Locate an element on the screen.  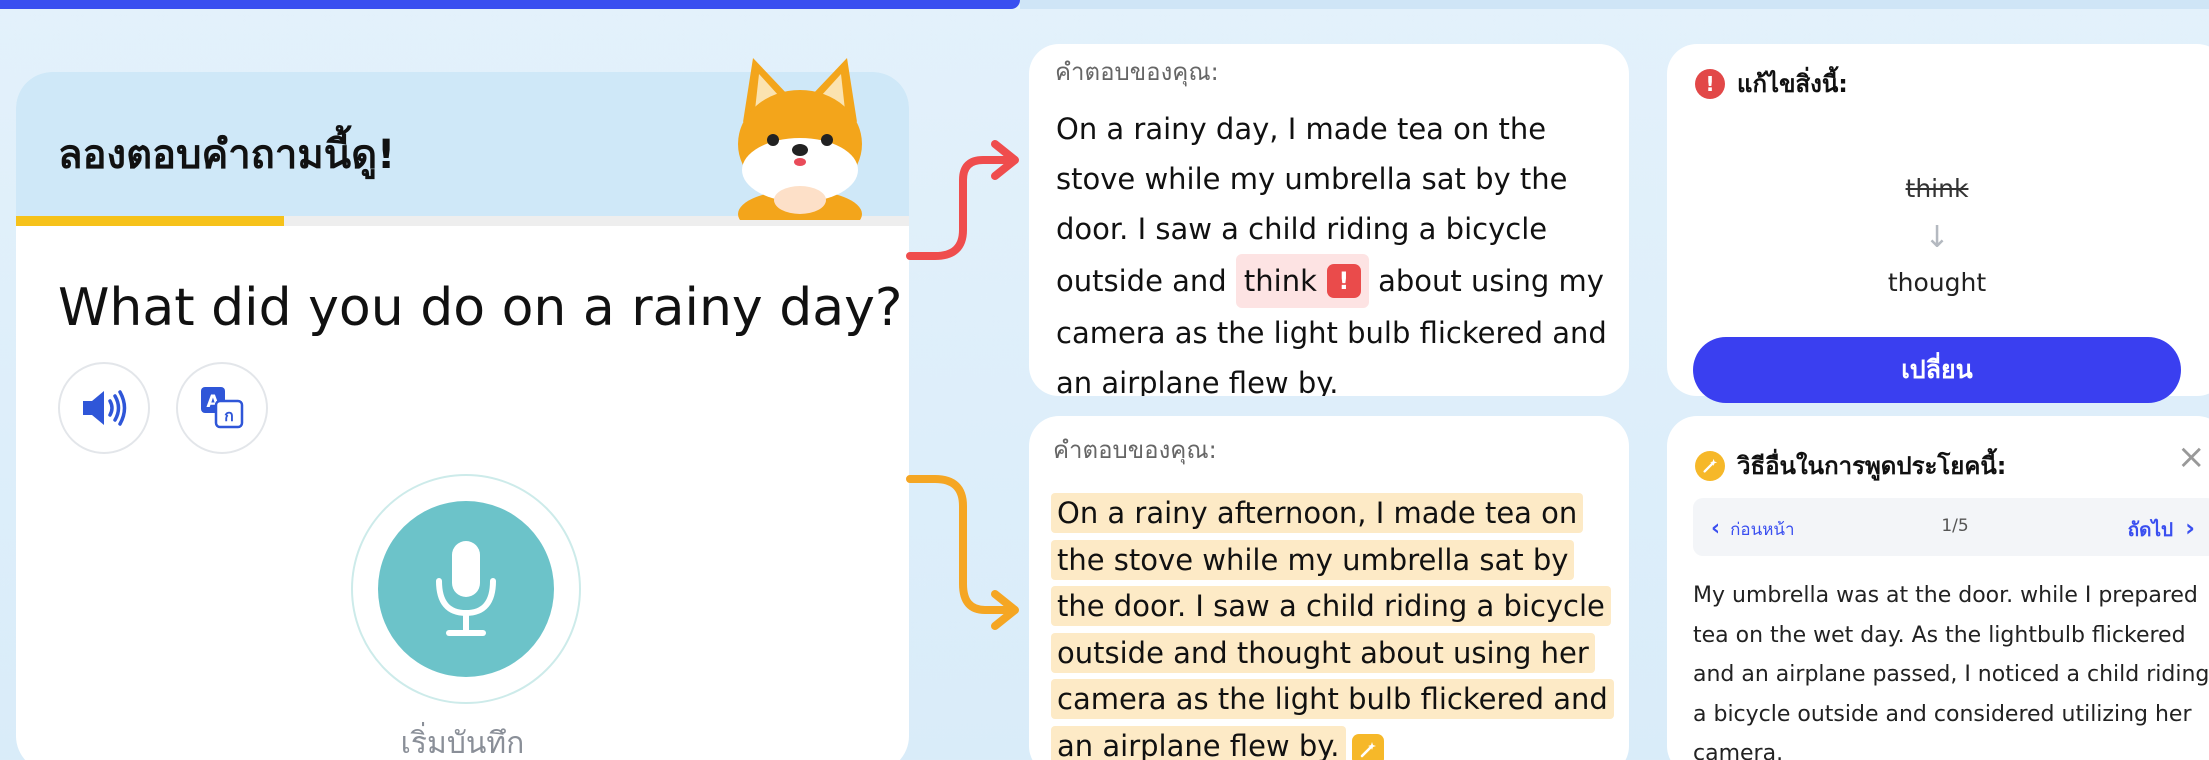
new-word: thought is located at coordinates (1937, 282).